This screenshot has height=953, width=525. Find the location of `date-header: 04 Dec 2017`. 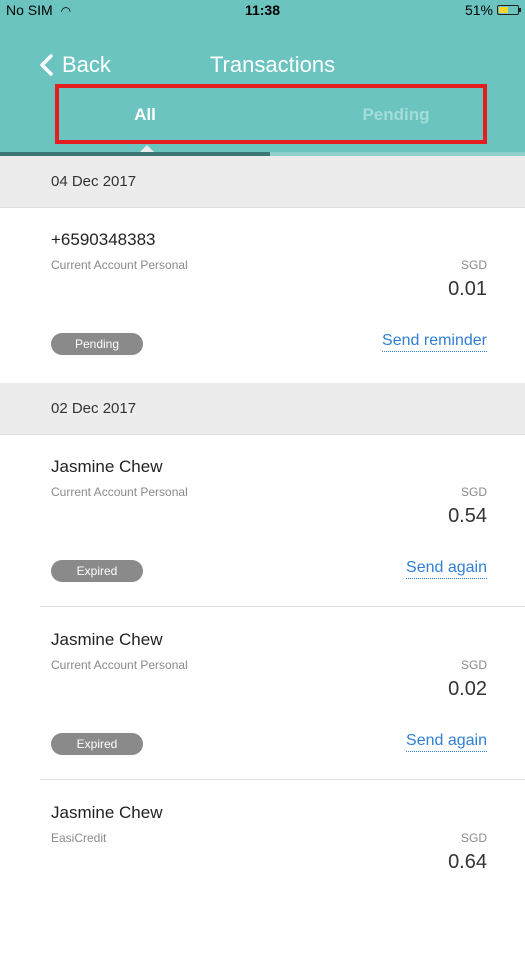

date-header: 04 Dec 2017 is located at coordinates (262, 182).